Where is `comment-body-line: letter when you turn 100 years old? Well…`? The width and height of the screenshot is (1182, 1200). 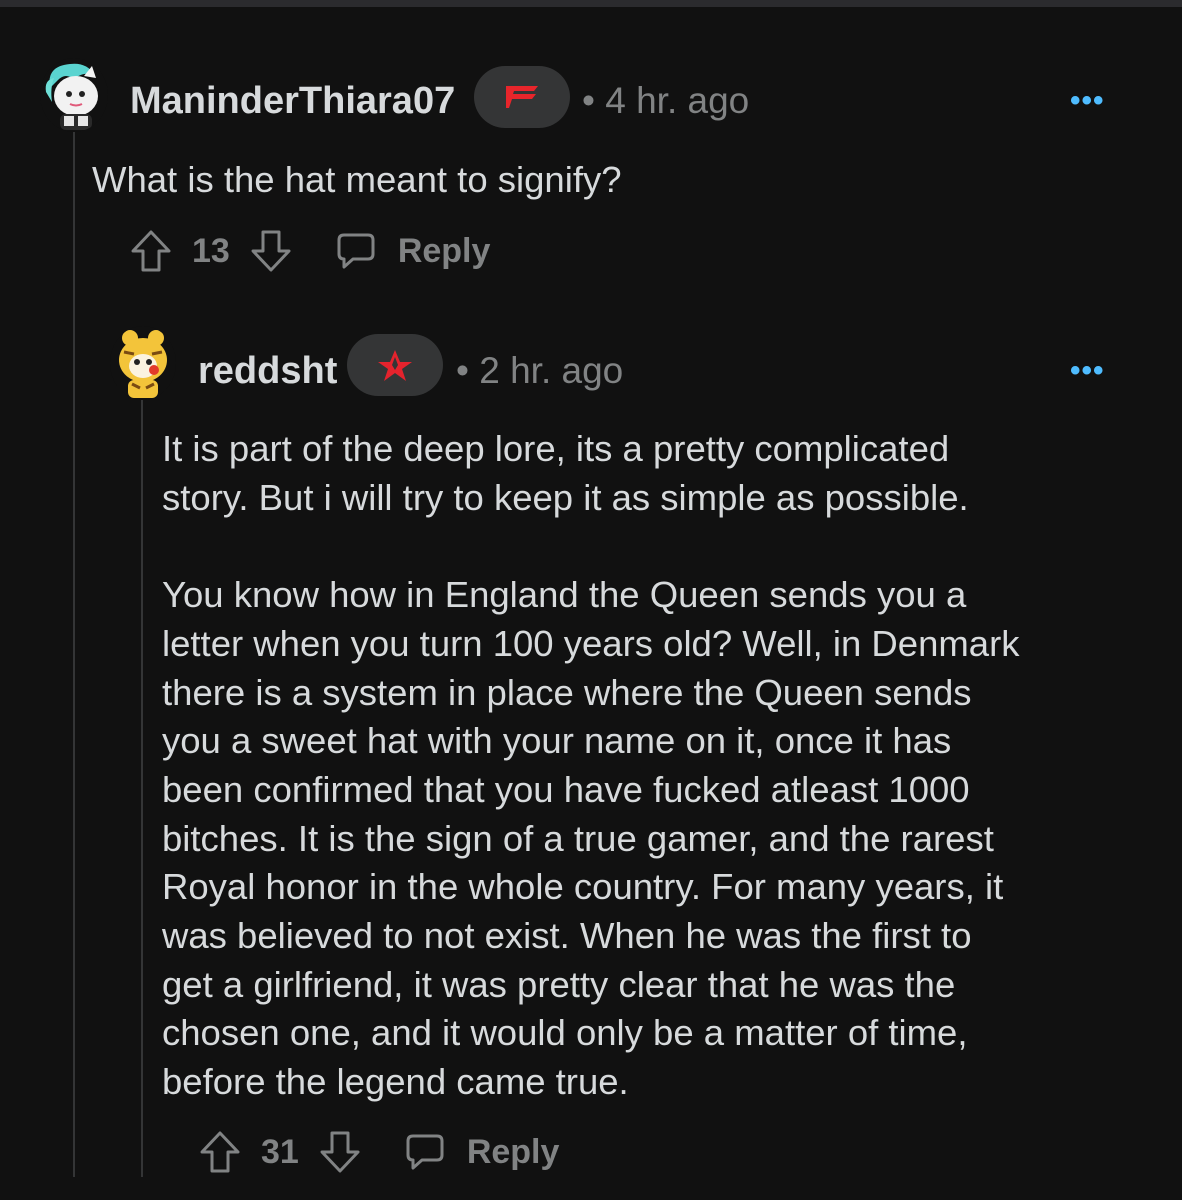
comment-body-line: letter when you turn 100 years old? Well… is located at coordinates (591, 643).